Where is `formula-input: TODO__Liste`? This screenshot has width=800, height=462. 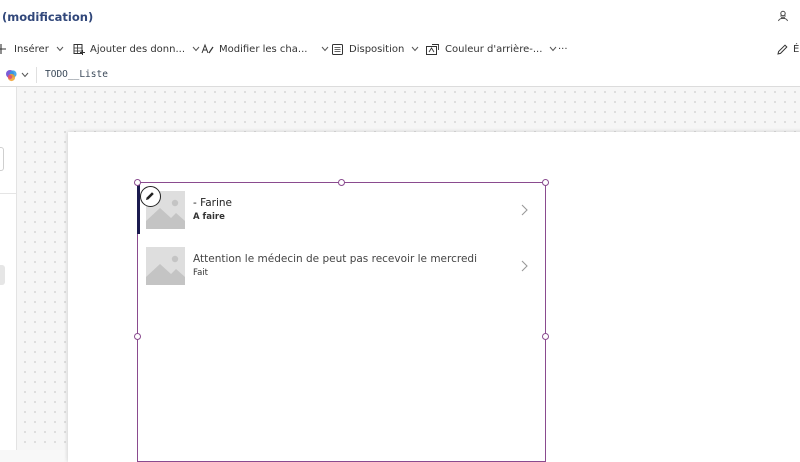 formula-input: TODO__Liste is located at coordinates (76, 74).